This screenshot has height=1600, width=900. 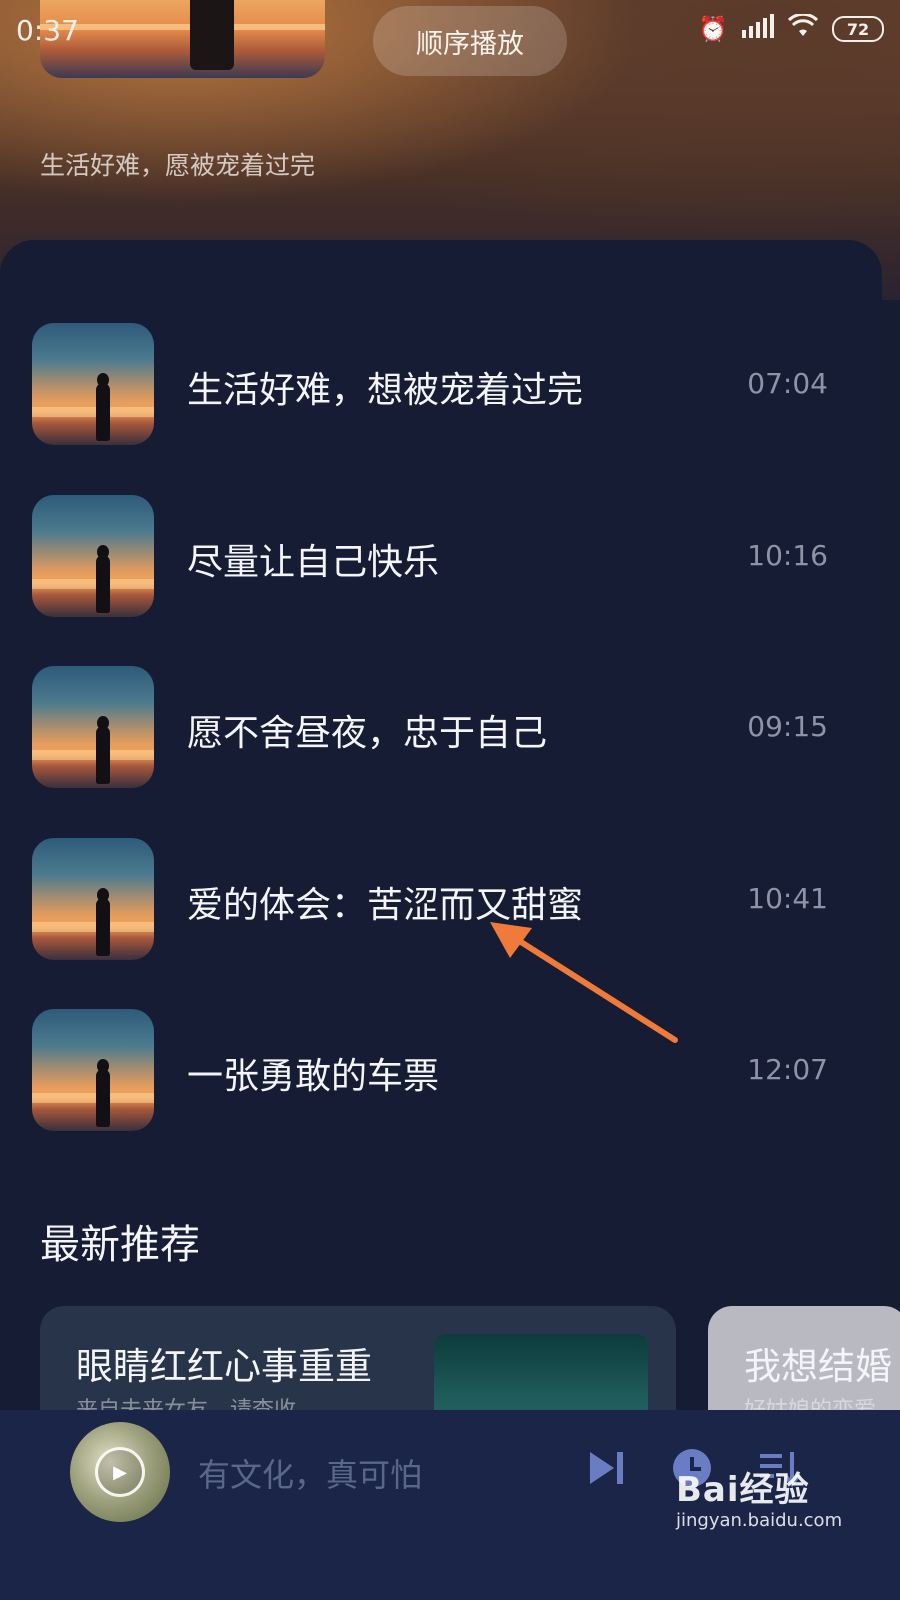 I want to click on track-row: 生活好难，想被宠着过完 07:04, so click(x=441, y=385).